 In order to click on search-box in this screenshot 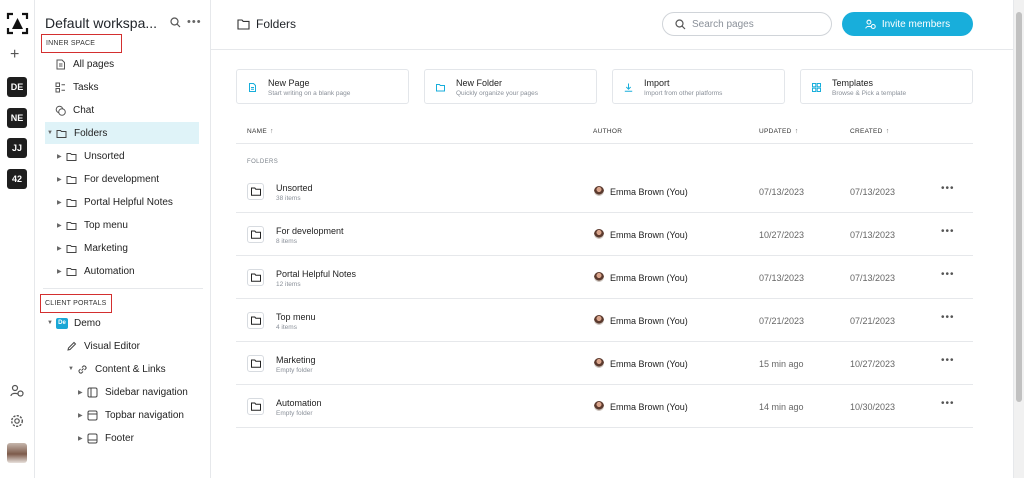, I will do `click(747, 24)`.